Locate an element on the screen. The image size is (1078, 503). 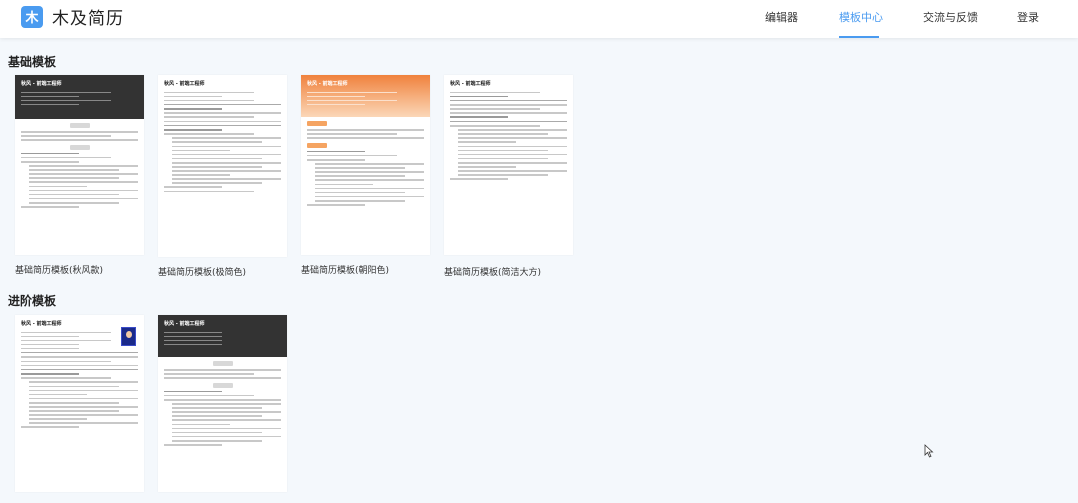
section-title-basic: 基础模板 is located at coordinates (32, 62).